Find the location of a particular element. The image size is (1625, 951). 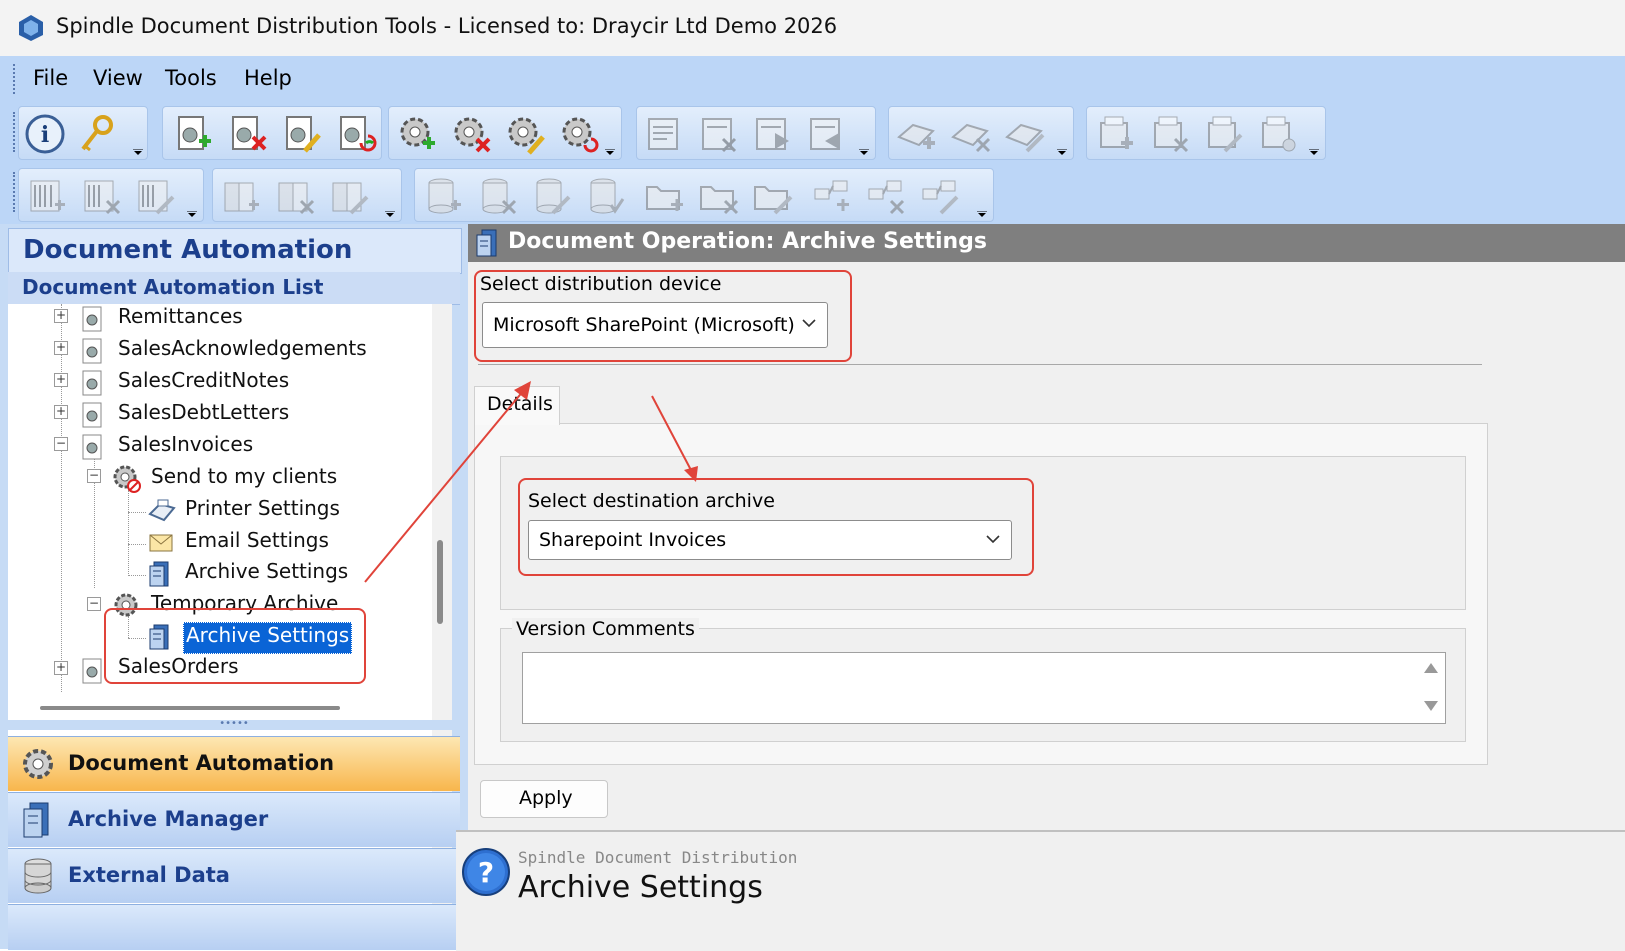

gear-icon is located at coordinates (38, 764).